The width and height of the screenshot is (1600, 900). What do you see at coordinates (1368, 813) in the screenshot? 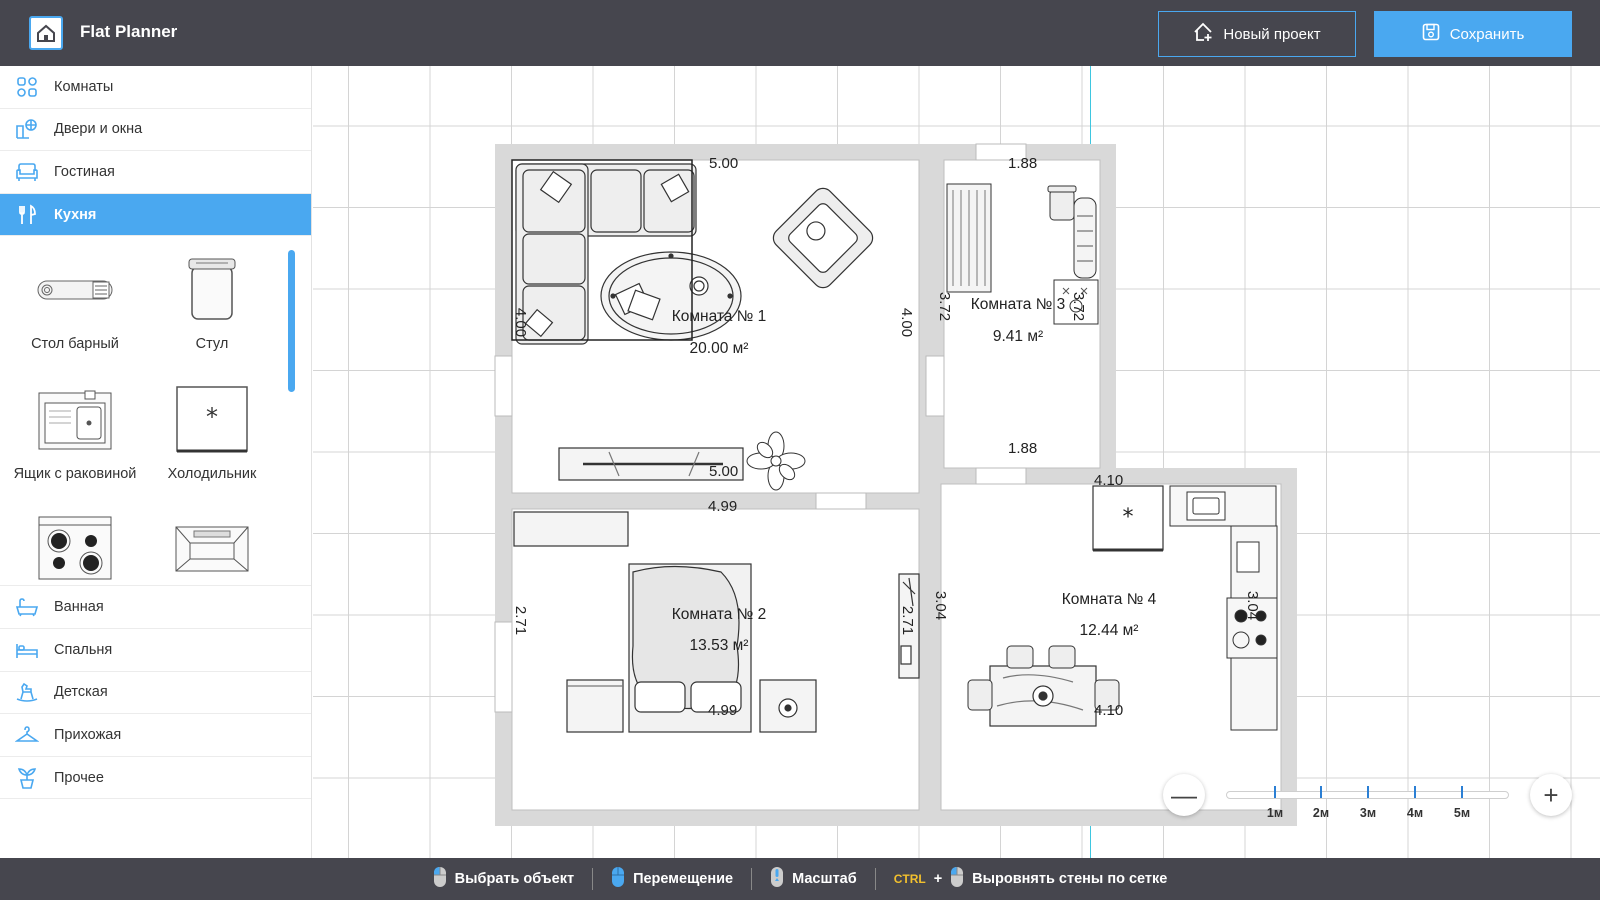
I see `scale-label: 3м` at bounding box center [1368, 813].